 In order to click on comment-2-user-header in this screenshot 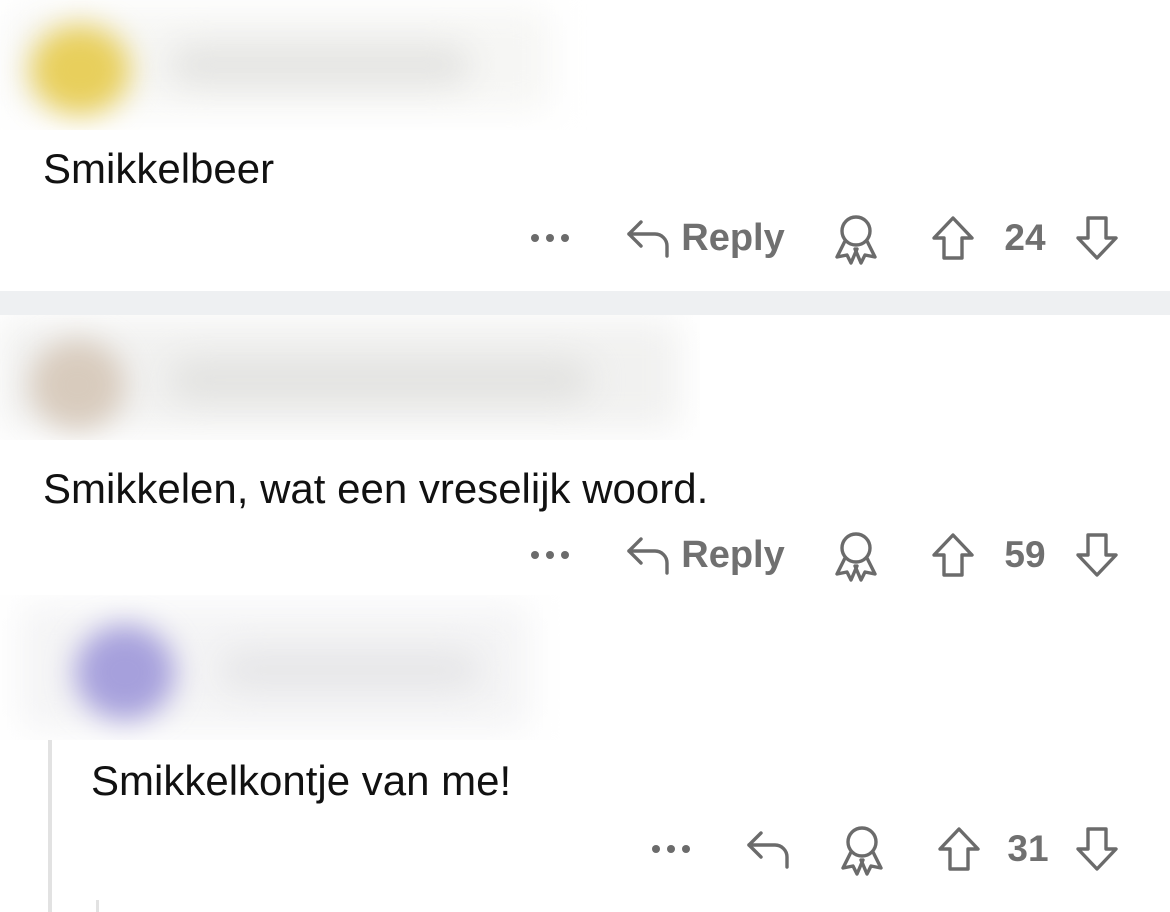, I will do `click(350, 377)`.